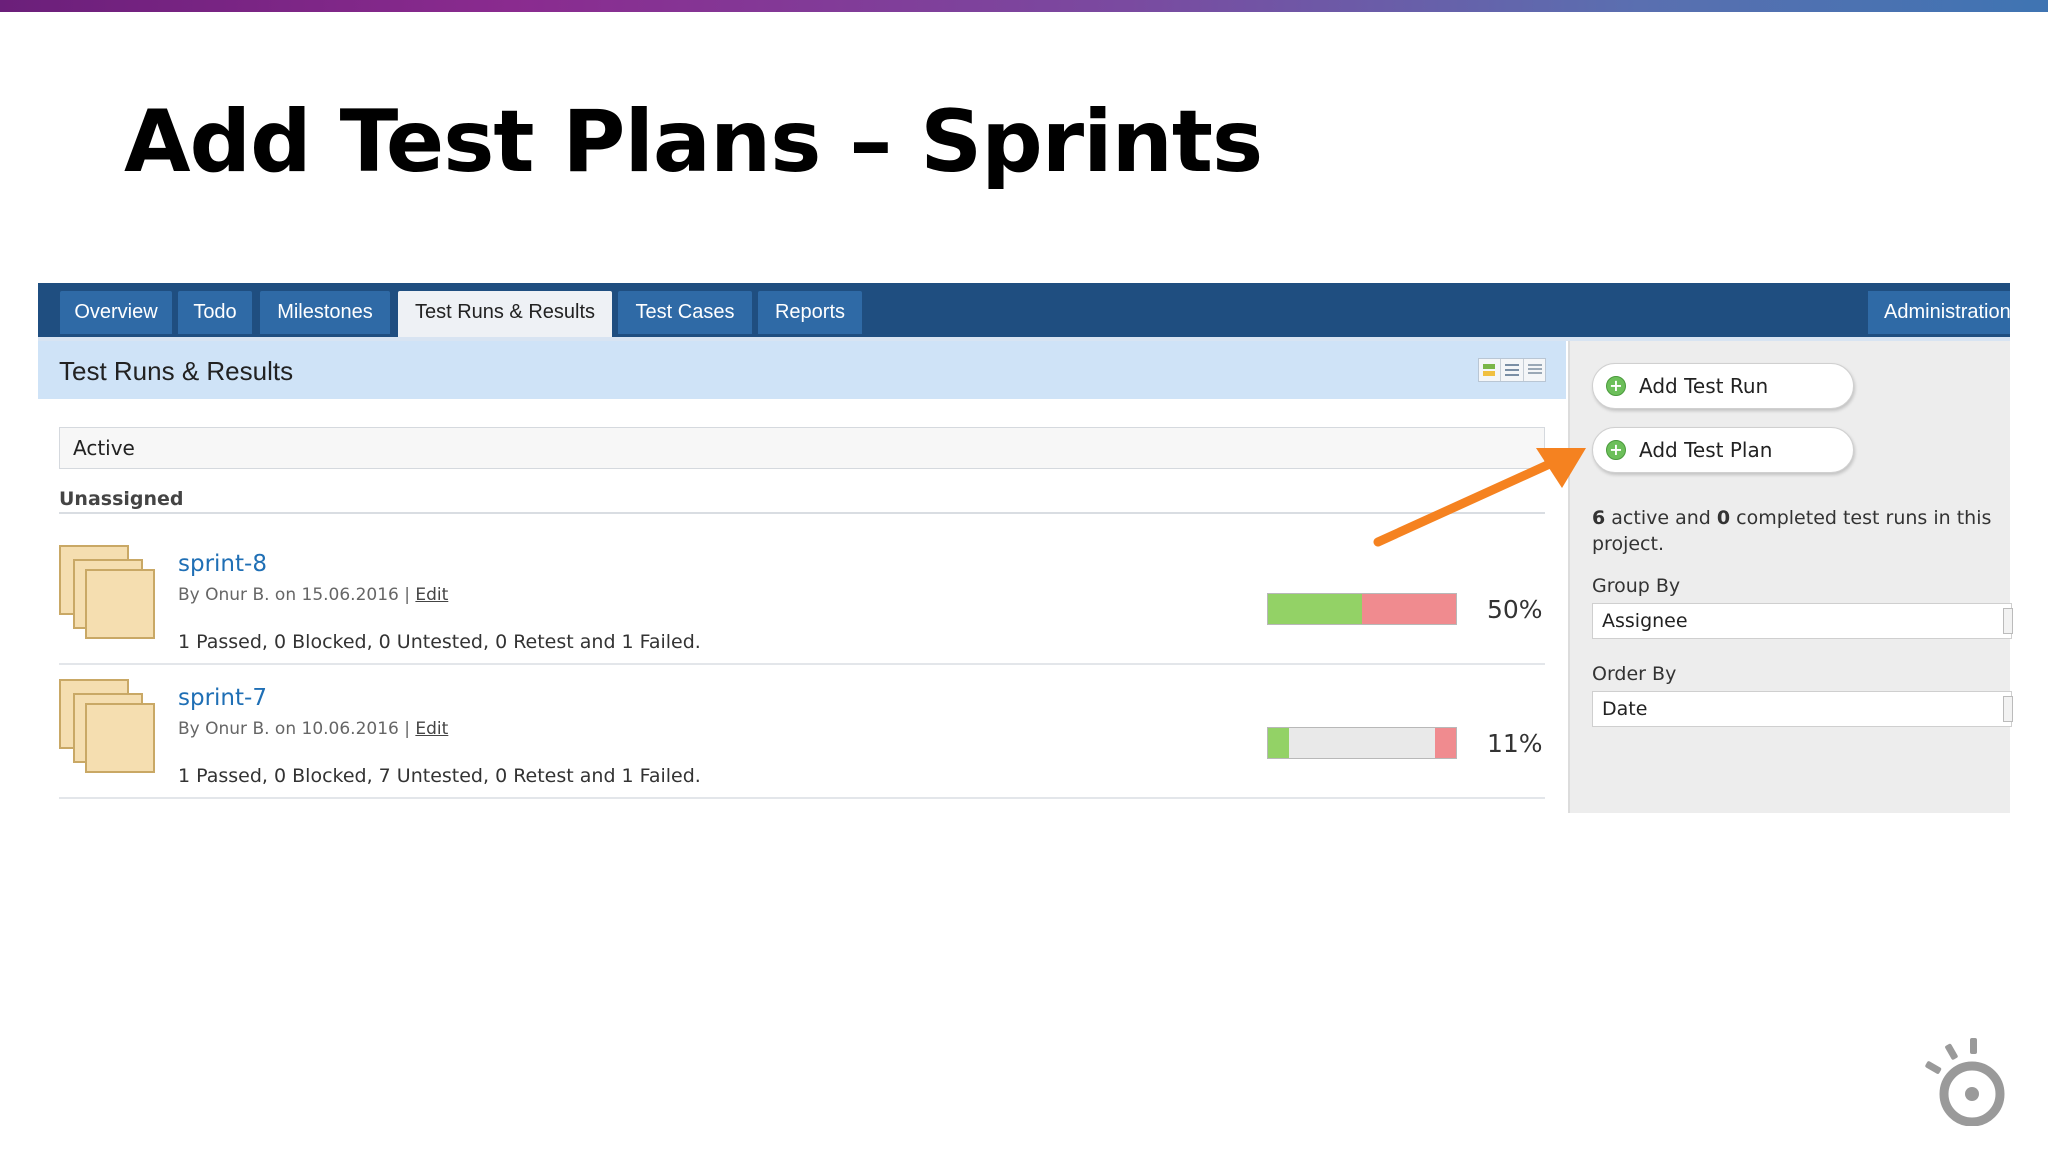 Image resolution: width=2048 pixels, height=1152 pixels. I want to click on group-divider, so click(802, 513).